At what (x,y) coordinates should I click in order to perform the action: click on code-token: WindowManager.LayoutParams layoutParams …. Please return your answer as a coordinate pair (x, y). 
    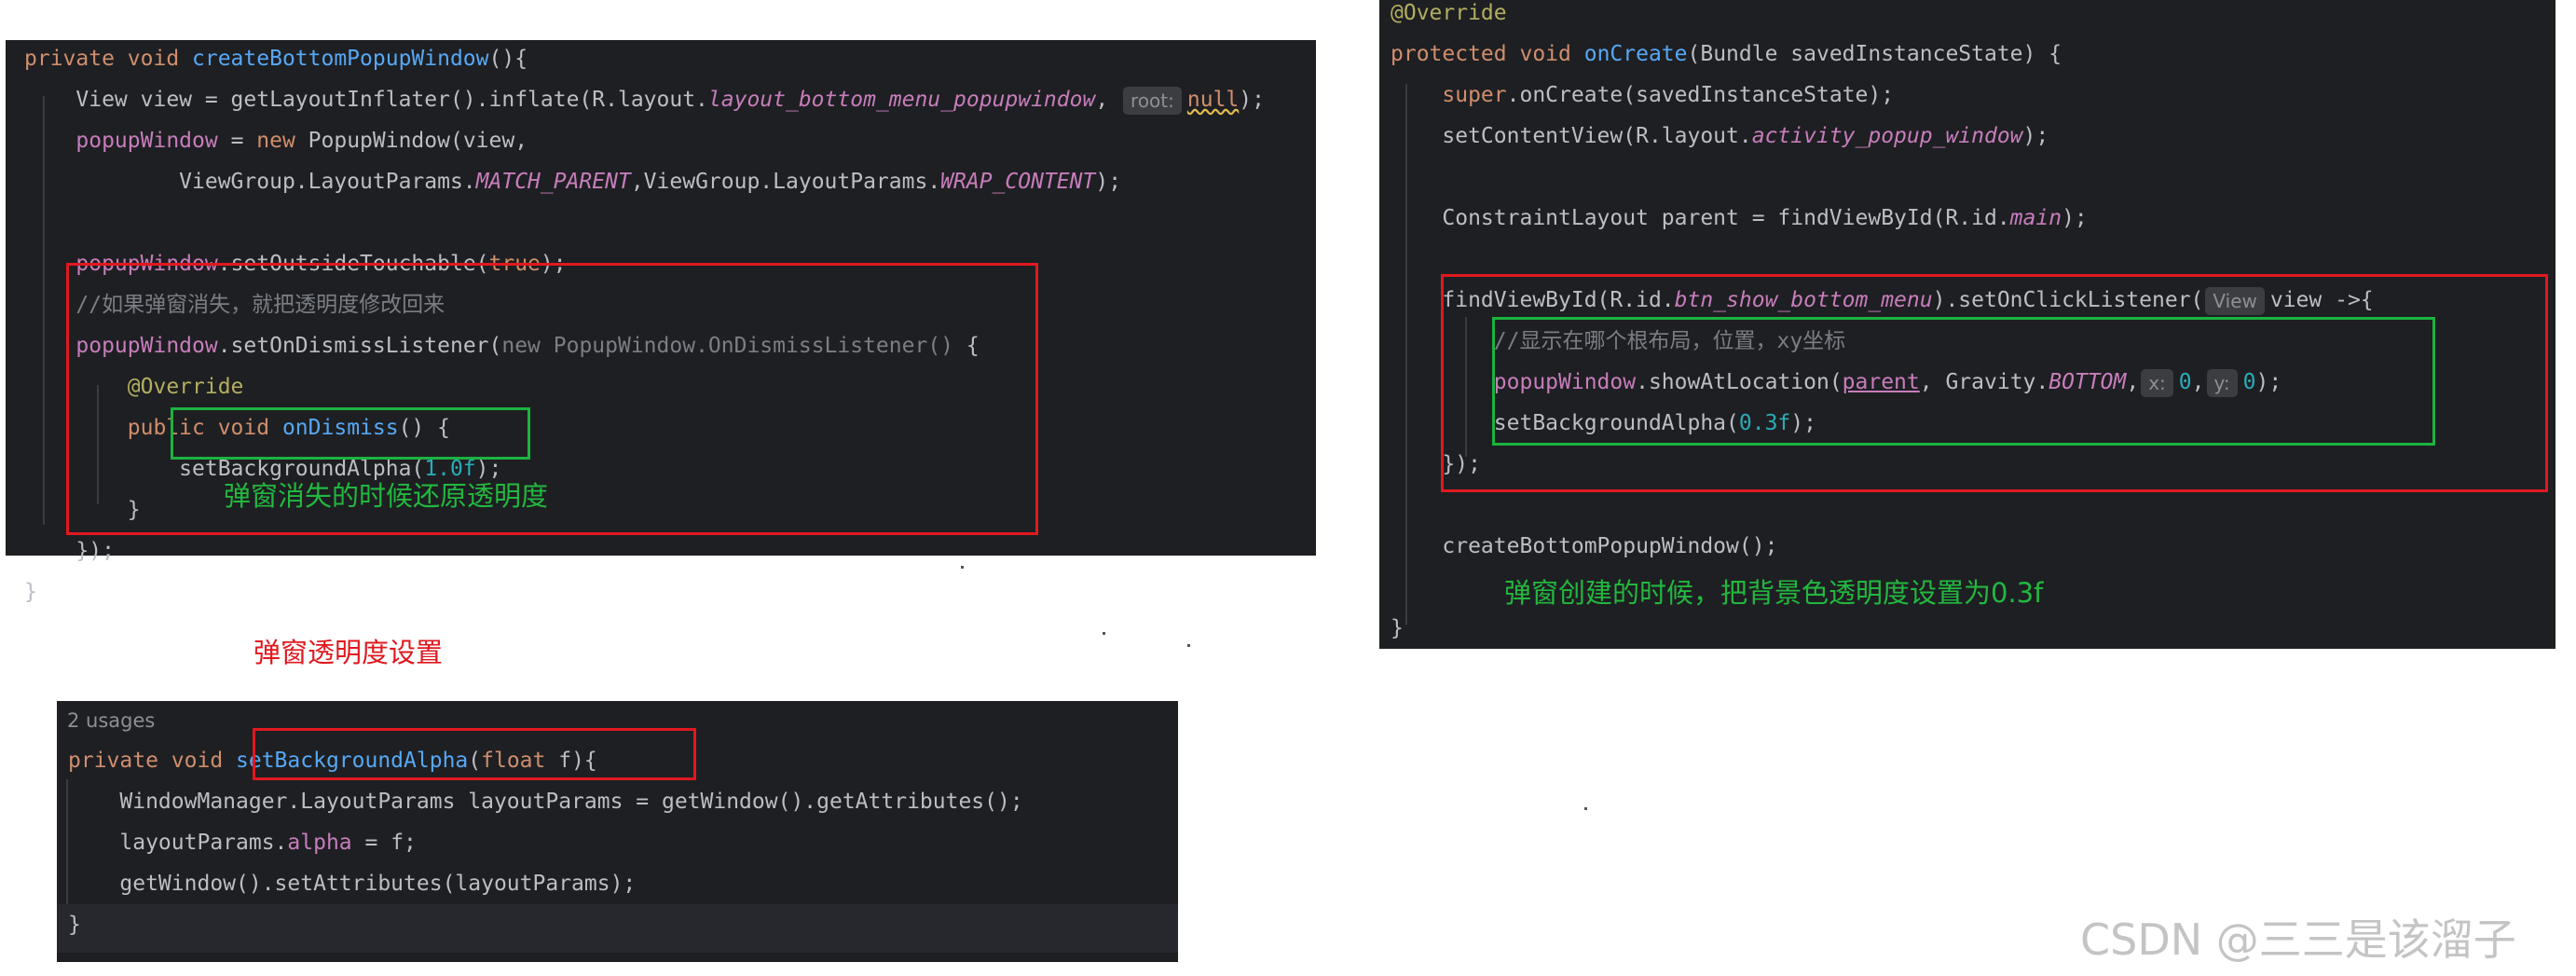
    Looking at the image, I should click on (545, 802).